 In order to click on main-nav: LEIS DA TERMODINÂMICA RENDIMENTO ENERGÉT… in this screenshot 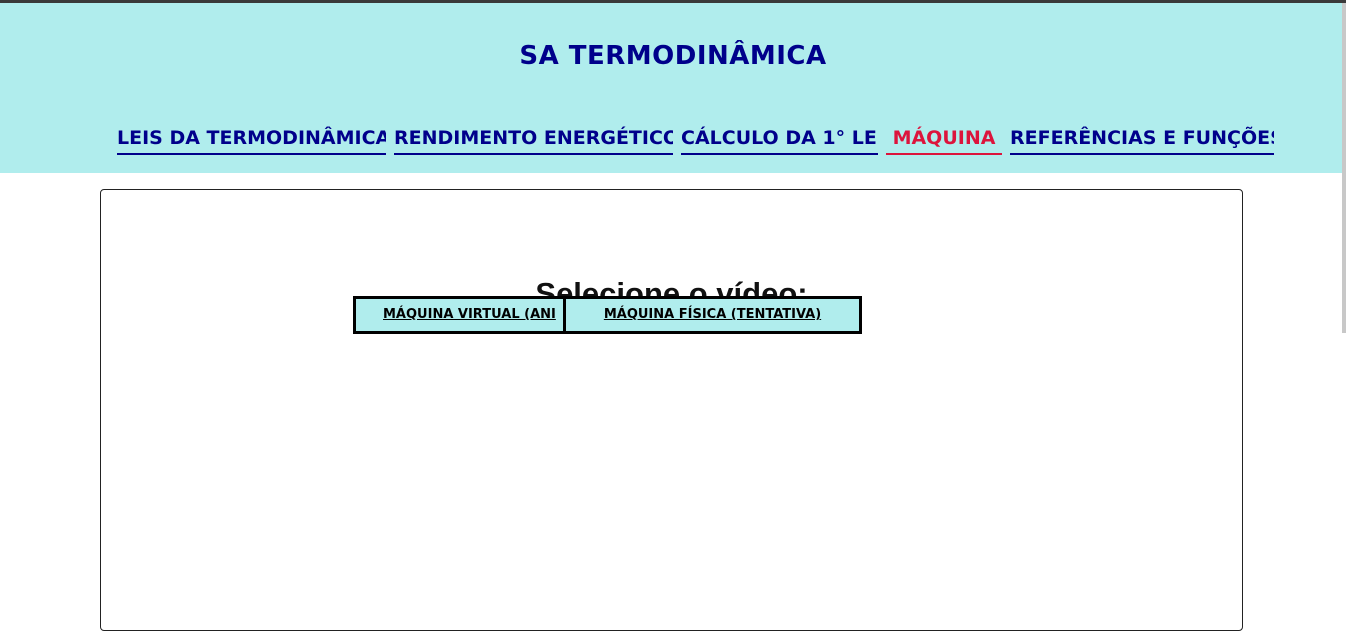, I will do `click(673, 140)`.